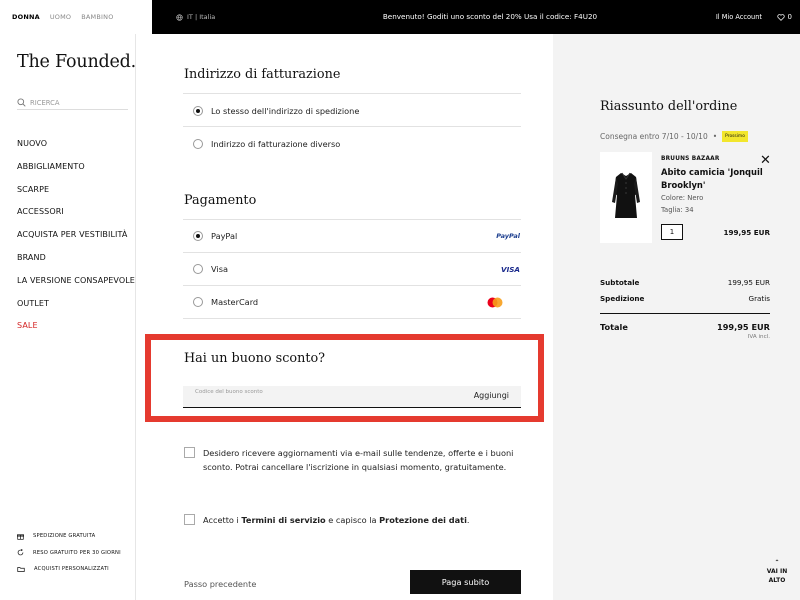 Image resolution: width=800 pixels, height=600 pixels. I want to click on tab-bambino: BAMBINO, so click(97, 17).